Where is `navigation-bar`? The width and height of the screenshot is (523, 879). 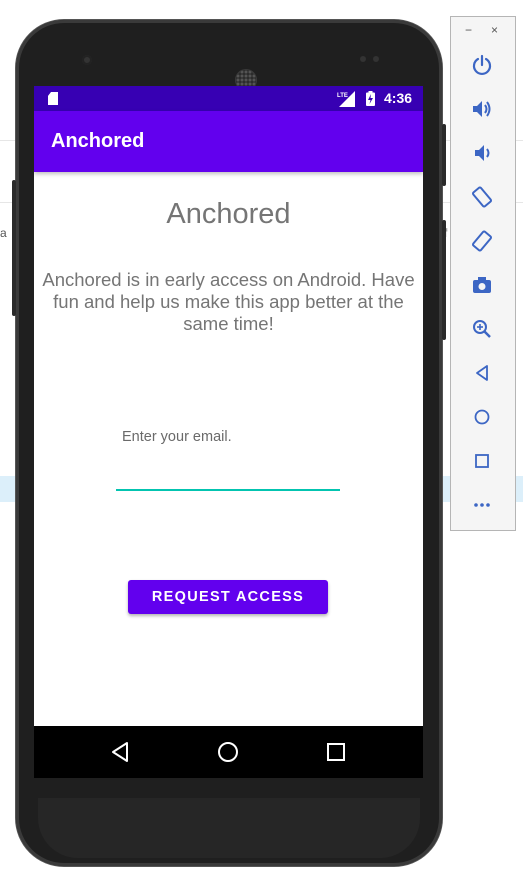 navigation-bar is located at coordinates (228, 752).